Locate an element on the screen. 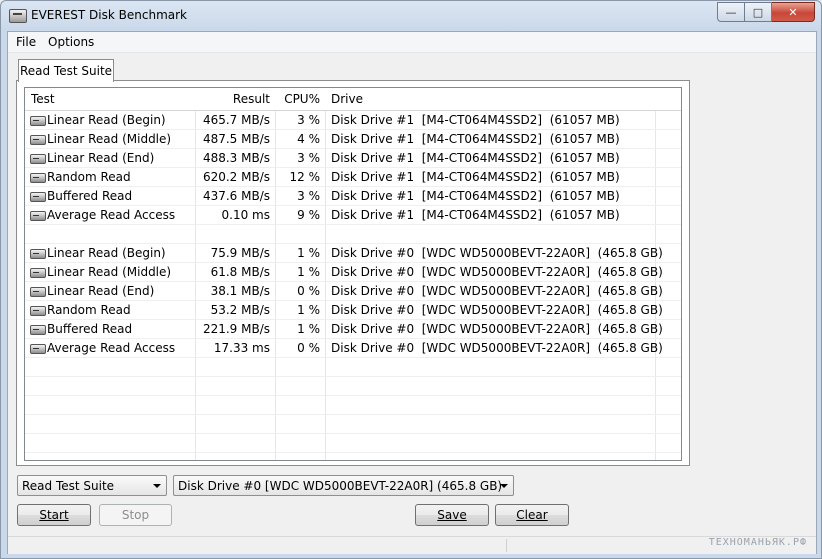  minimize-button: — is located at coordinates (731, 12).